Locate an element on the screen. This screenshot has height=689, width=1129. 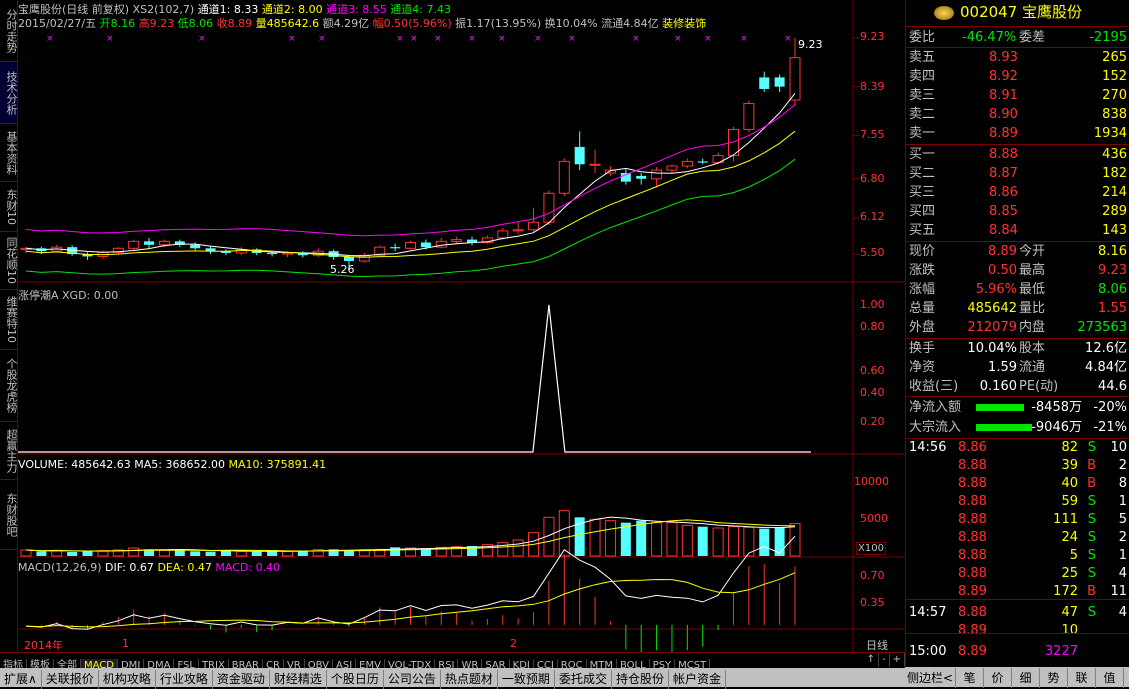
right-tab: 值 is located at coordinates (1110, 678).